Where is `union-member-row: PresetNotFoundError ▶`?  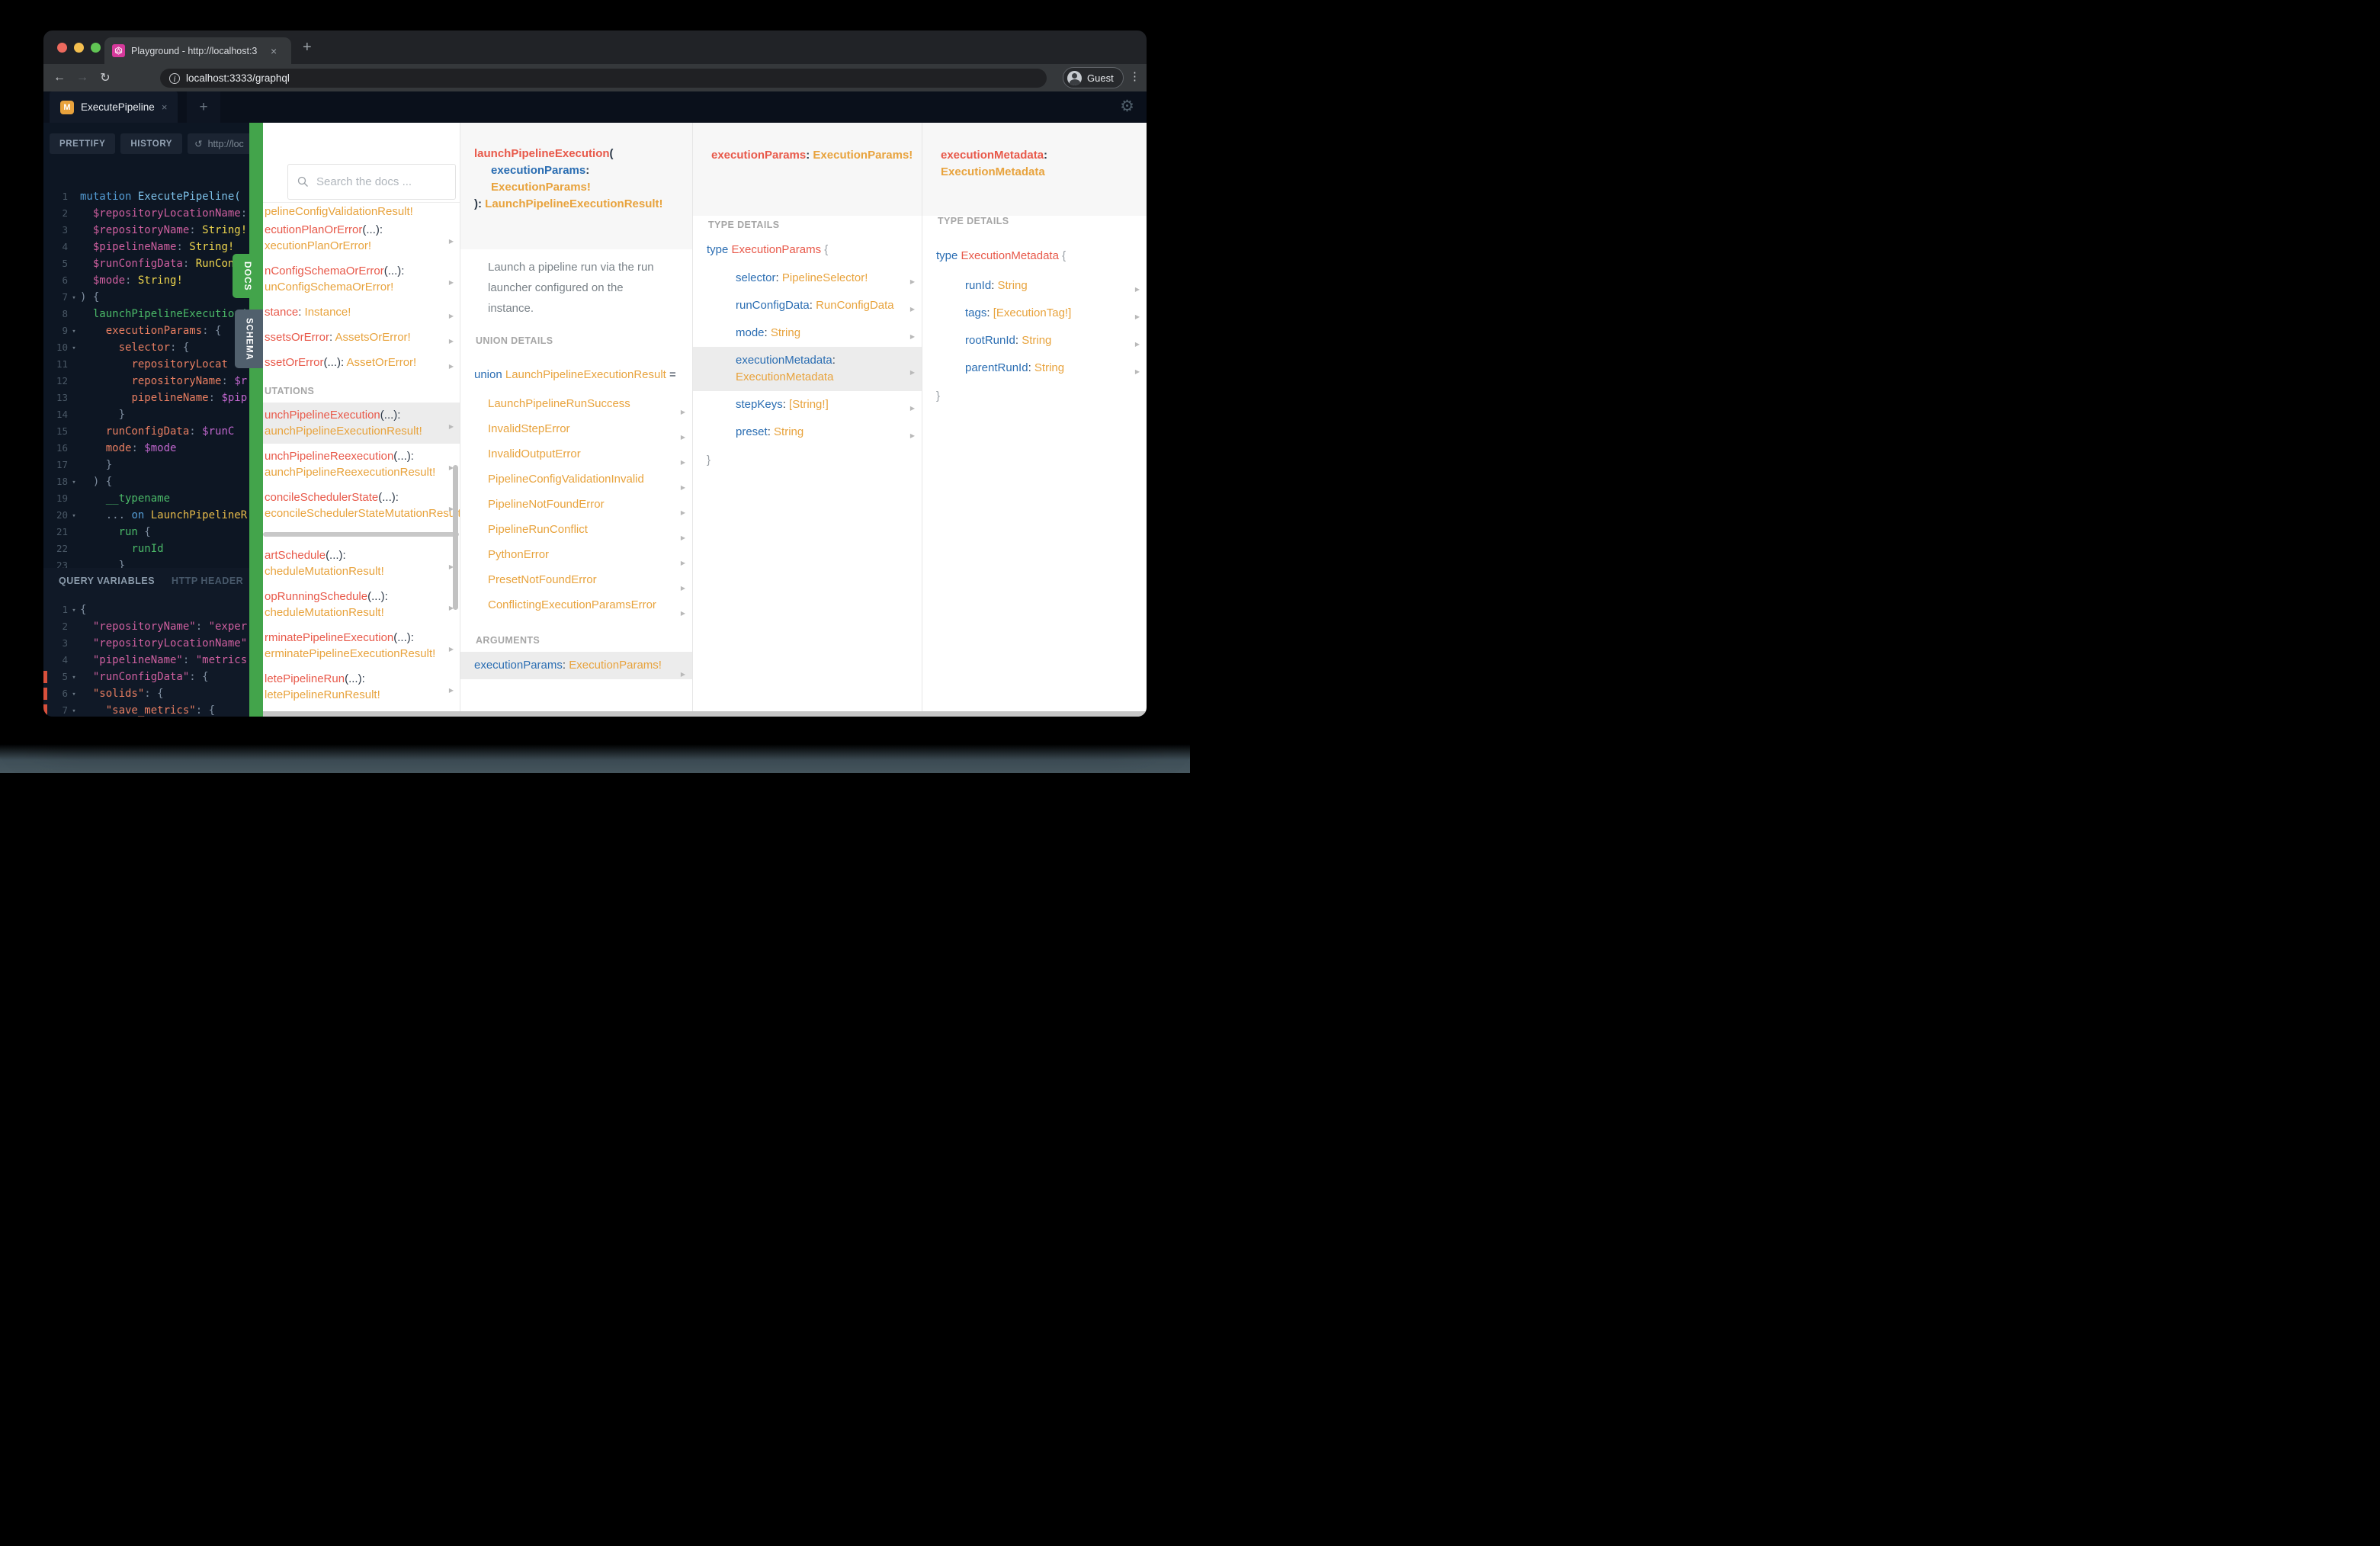
union-member-row: PresetNotFoundError ▶ is located at coordinates (576, 579).